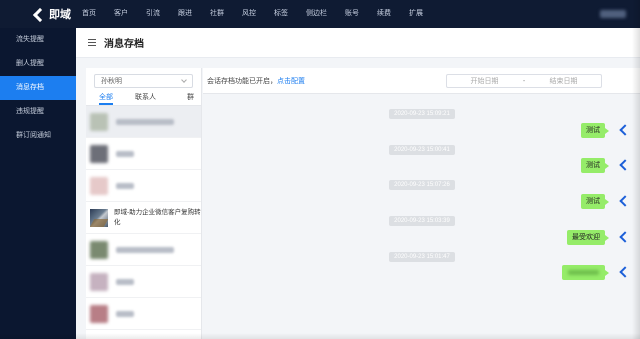 The width and height of the screenshot is (640, 339). Describe the element at coordinates (157, 217) in the screenshot. I see `contact-name: 即域-助力企业微信客户复购转化` at that location.